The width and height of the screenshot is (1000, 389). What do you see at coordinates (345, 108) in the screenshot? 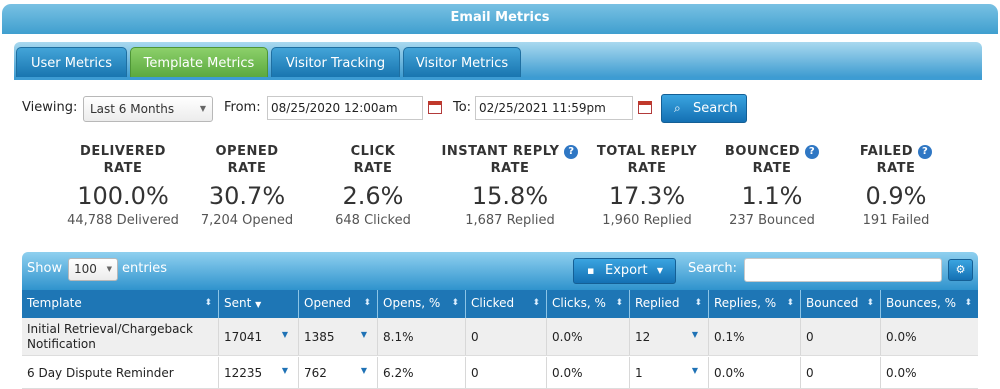
I see `from-date-input: 08/25/2020 12:00am` at bounding box center [345, 108].